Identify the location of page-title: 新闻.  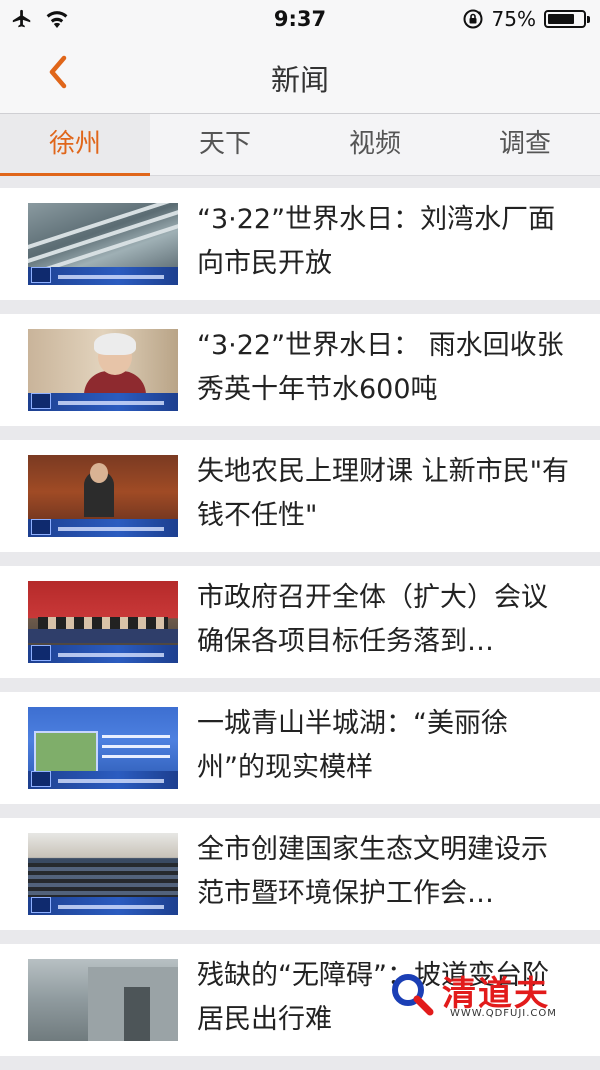
(299, 80).